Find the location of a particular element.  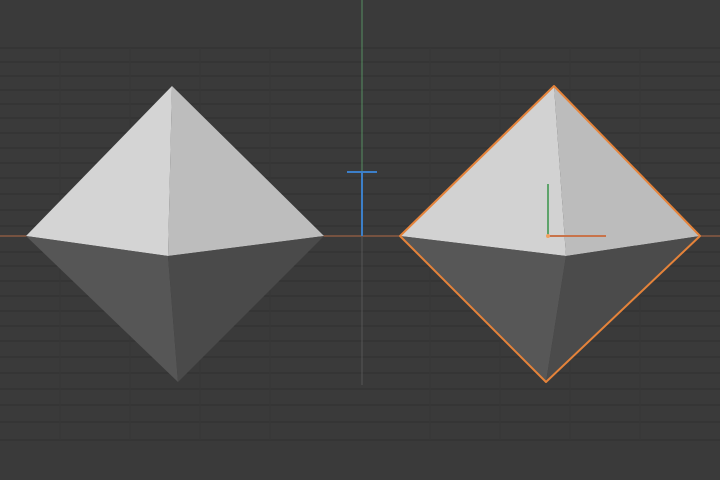

octahedron-lower-right-face is located at coordinates (246, 309).